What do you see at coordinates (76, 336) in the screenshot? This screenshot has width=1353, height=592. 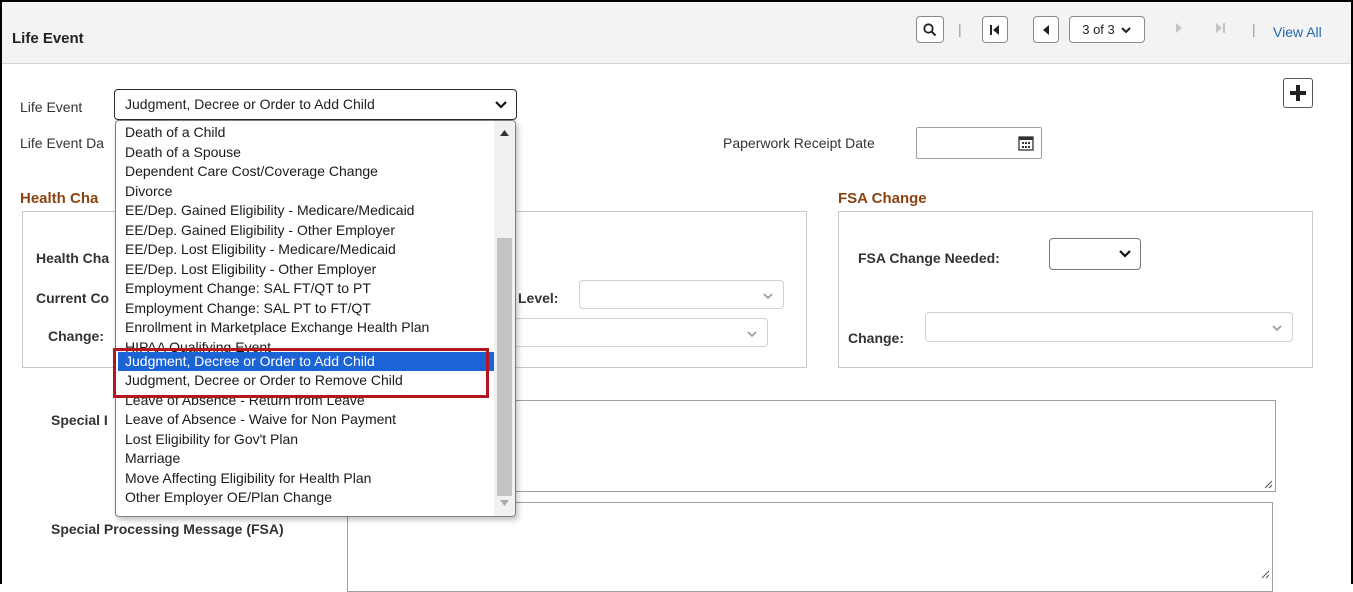 I see `health-change-label: Change:` at bounding box center [76, 336].